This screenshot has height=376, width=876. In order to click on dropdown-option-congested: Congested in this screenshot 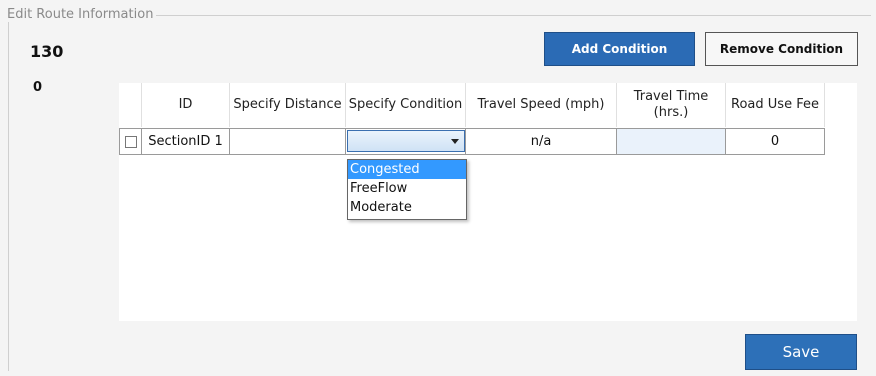, I will do `click(407, 169)`.